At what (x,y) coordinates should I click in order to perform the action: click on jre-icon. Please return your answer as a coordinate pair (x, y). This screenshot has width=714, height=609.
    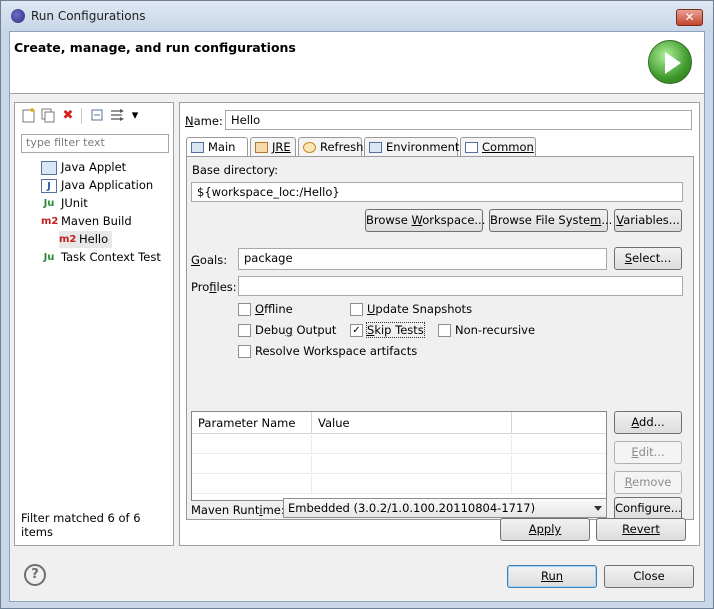
    Looking at the image, I should click on (261, 147).